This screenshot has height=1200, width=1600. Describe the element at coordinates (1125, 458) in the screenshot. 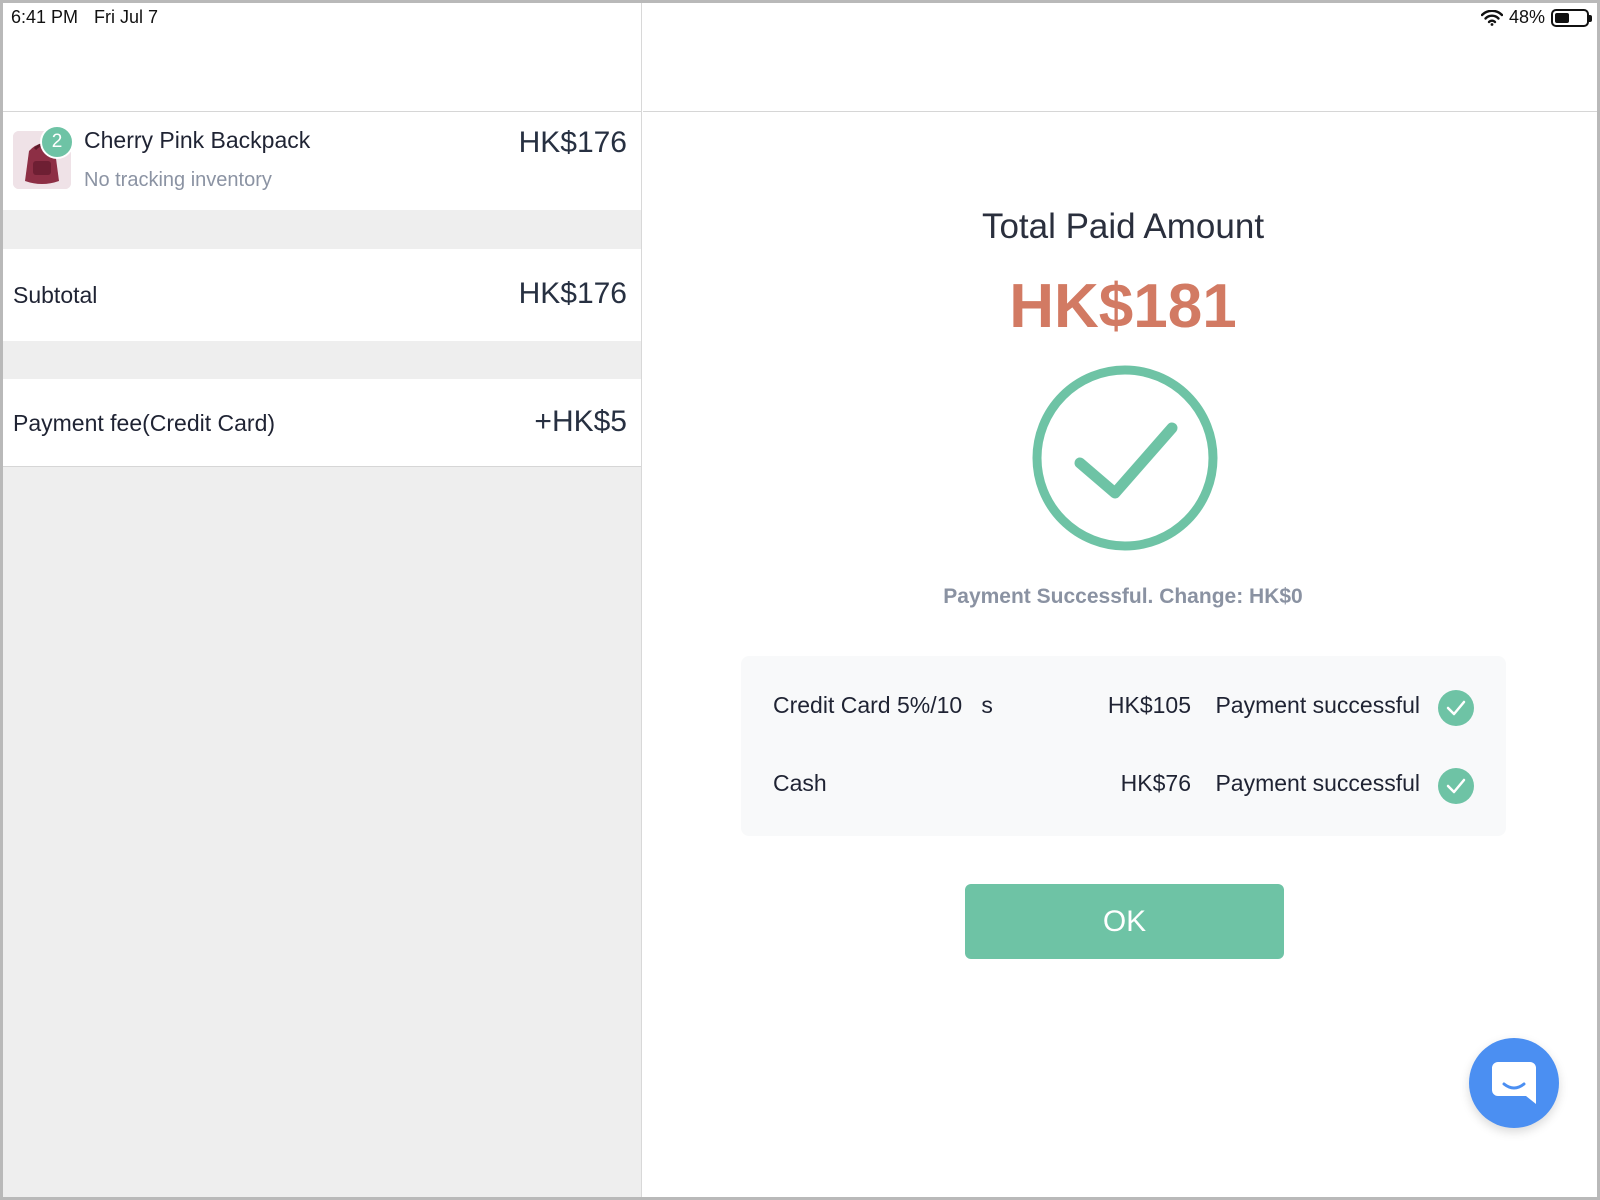

I see `success-check-icon` at that location.